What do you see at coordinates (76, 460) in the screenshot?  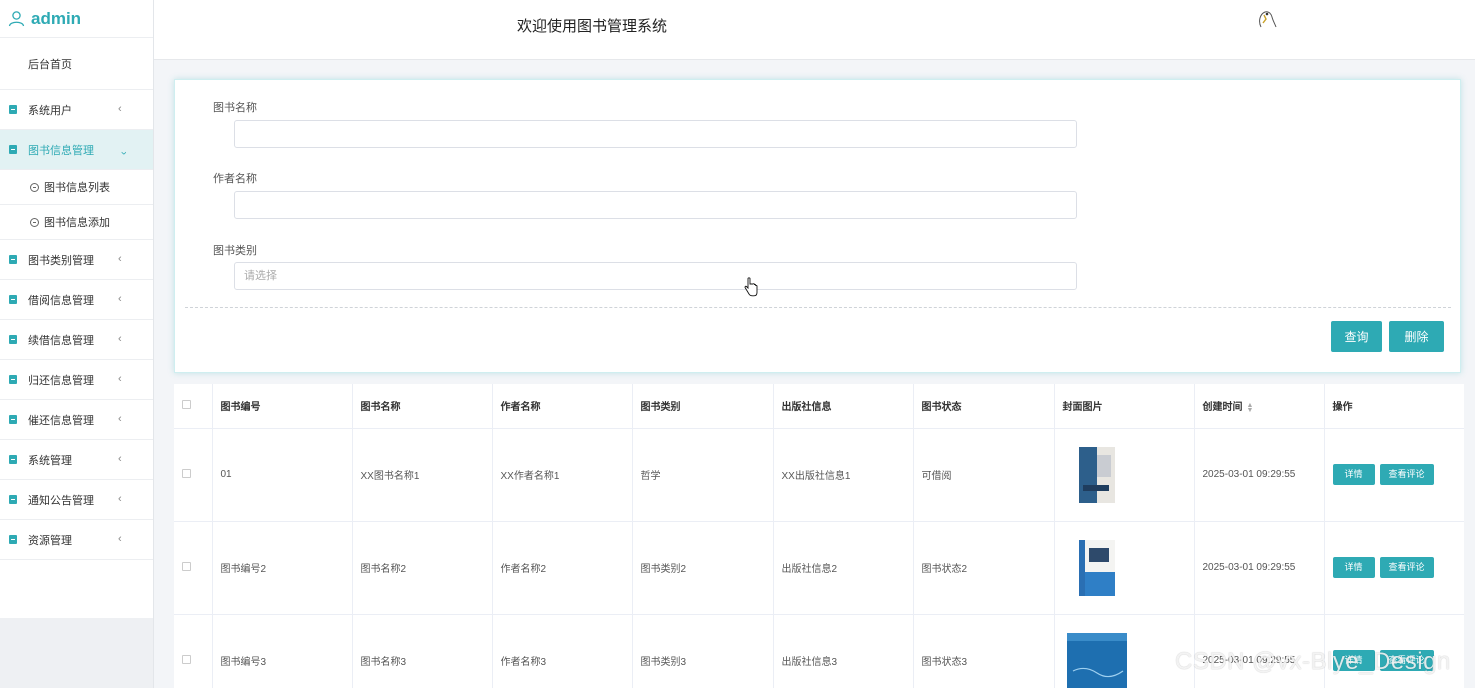 I see `sidebar-item-system: 系统管理 ‹` at bounding box center [76, 460].